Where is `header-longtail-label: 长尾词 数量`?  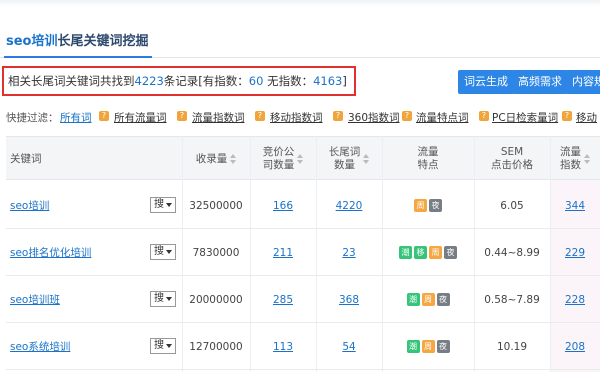 header-longtail-label: 长尾词 数量 is located at coordinates (345, 159).